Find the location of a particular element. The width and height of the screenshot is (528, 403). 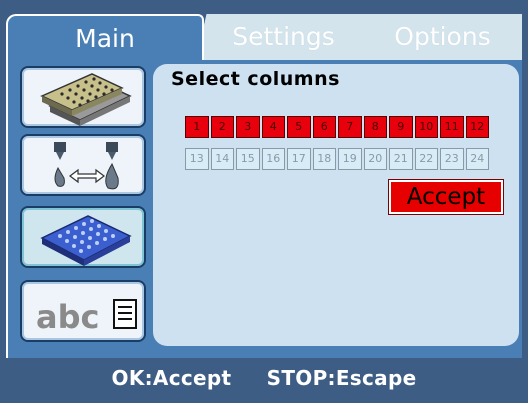

column-cell-7: 7 is located at coordinates (350, 127).